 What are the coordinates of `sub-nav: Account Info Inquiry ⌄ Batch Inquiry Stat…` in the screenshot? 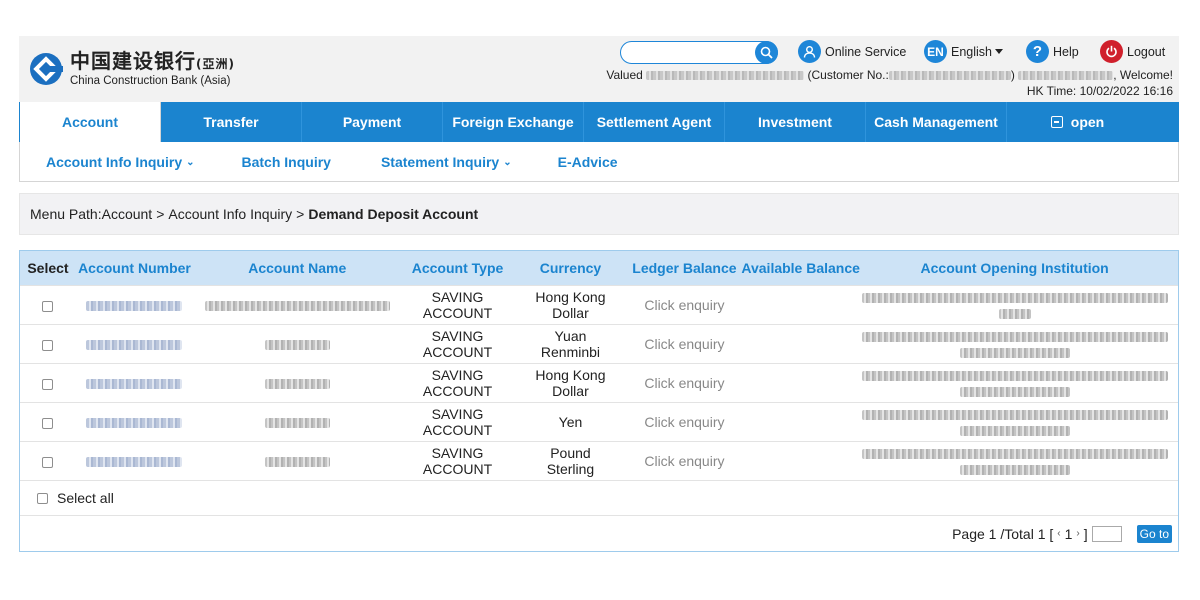 It's located at (599, 162).